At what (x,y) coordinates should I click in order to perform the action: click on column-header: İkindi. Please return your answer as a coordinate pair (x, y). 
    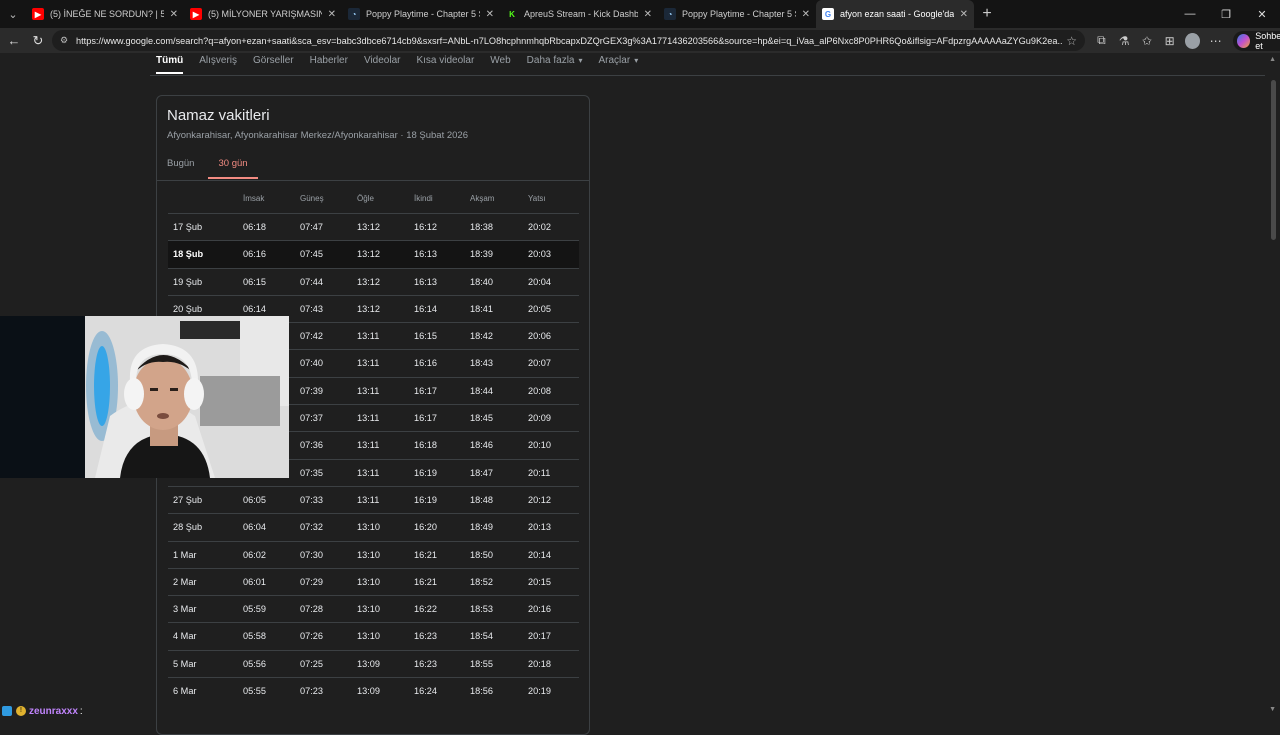
    Looking at the image, I should click on (423, 198).